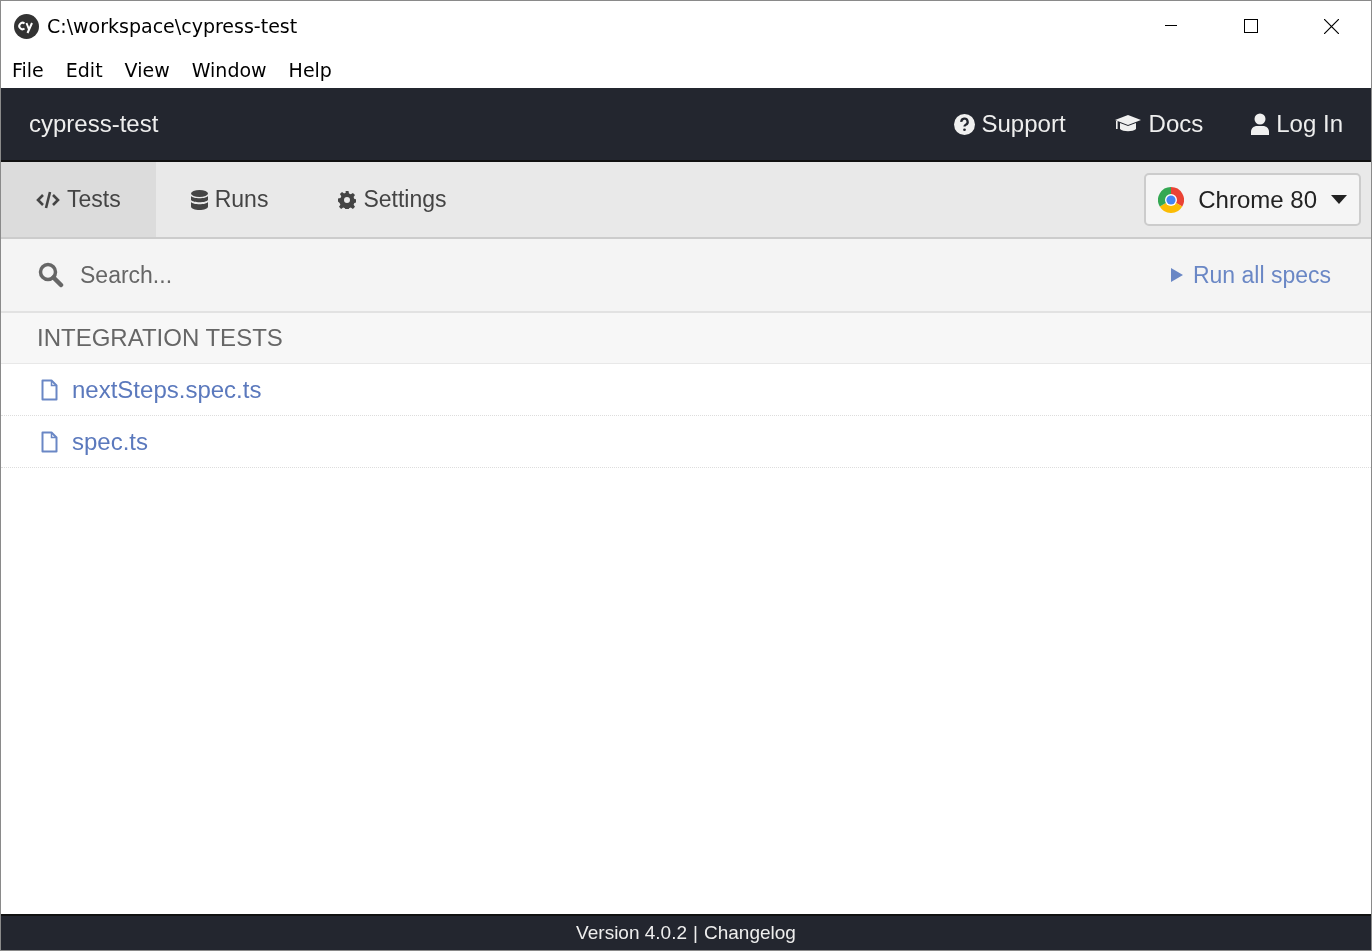 This screenshot has height=951, width=1372. Describe the element at coordinates (347, 199) in the screenshot. I see `gear-icon` at that location.